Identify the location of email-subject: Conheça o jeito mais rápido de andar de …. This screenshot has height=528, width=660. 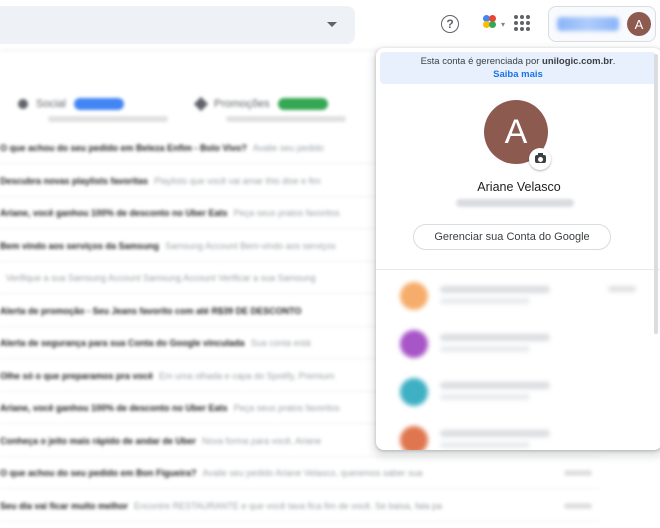
(98, 440).